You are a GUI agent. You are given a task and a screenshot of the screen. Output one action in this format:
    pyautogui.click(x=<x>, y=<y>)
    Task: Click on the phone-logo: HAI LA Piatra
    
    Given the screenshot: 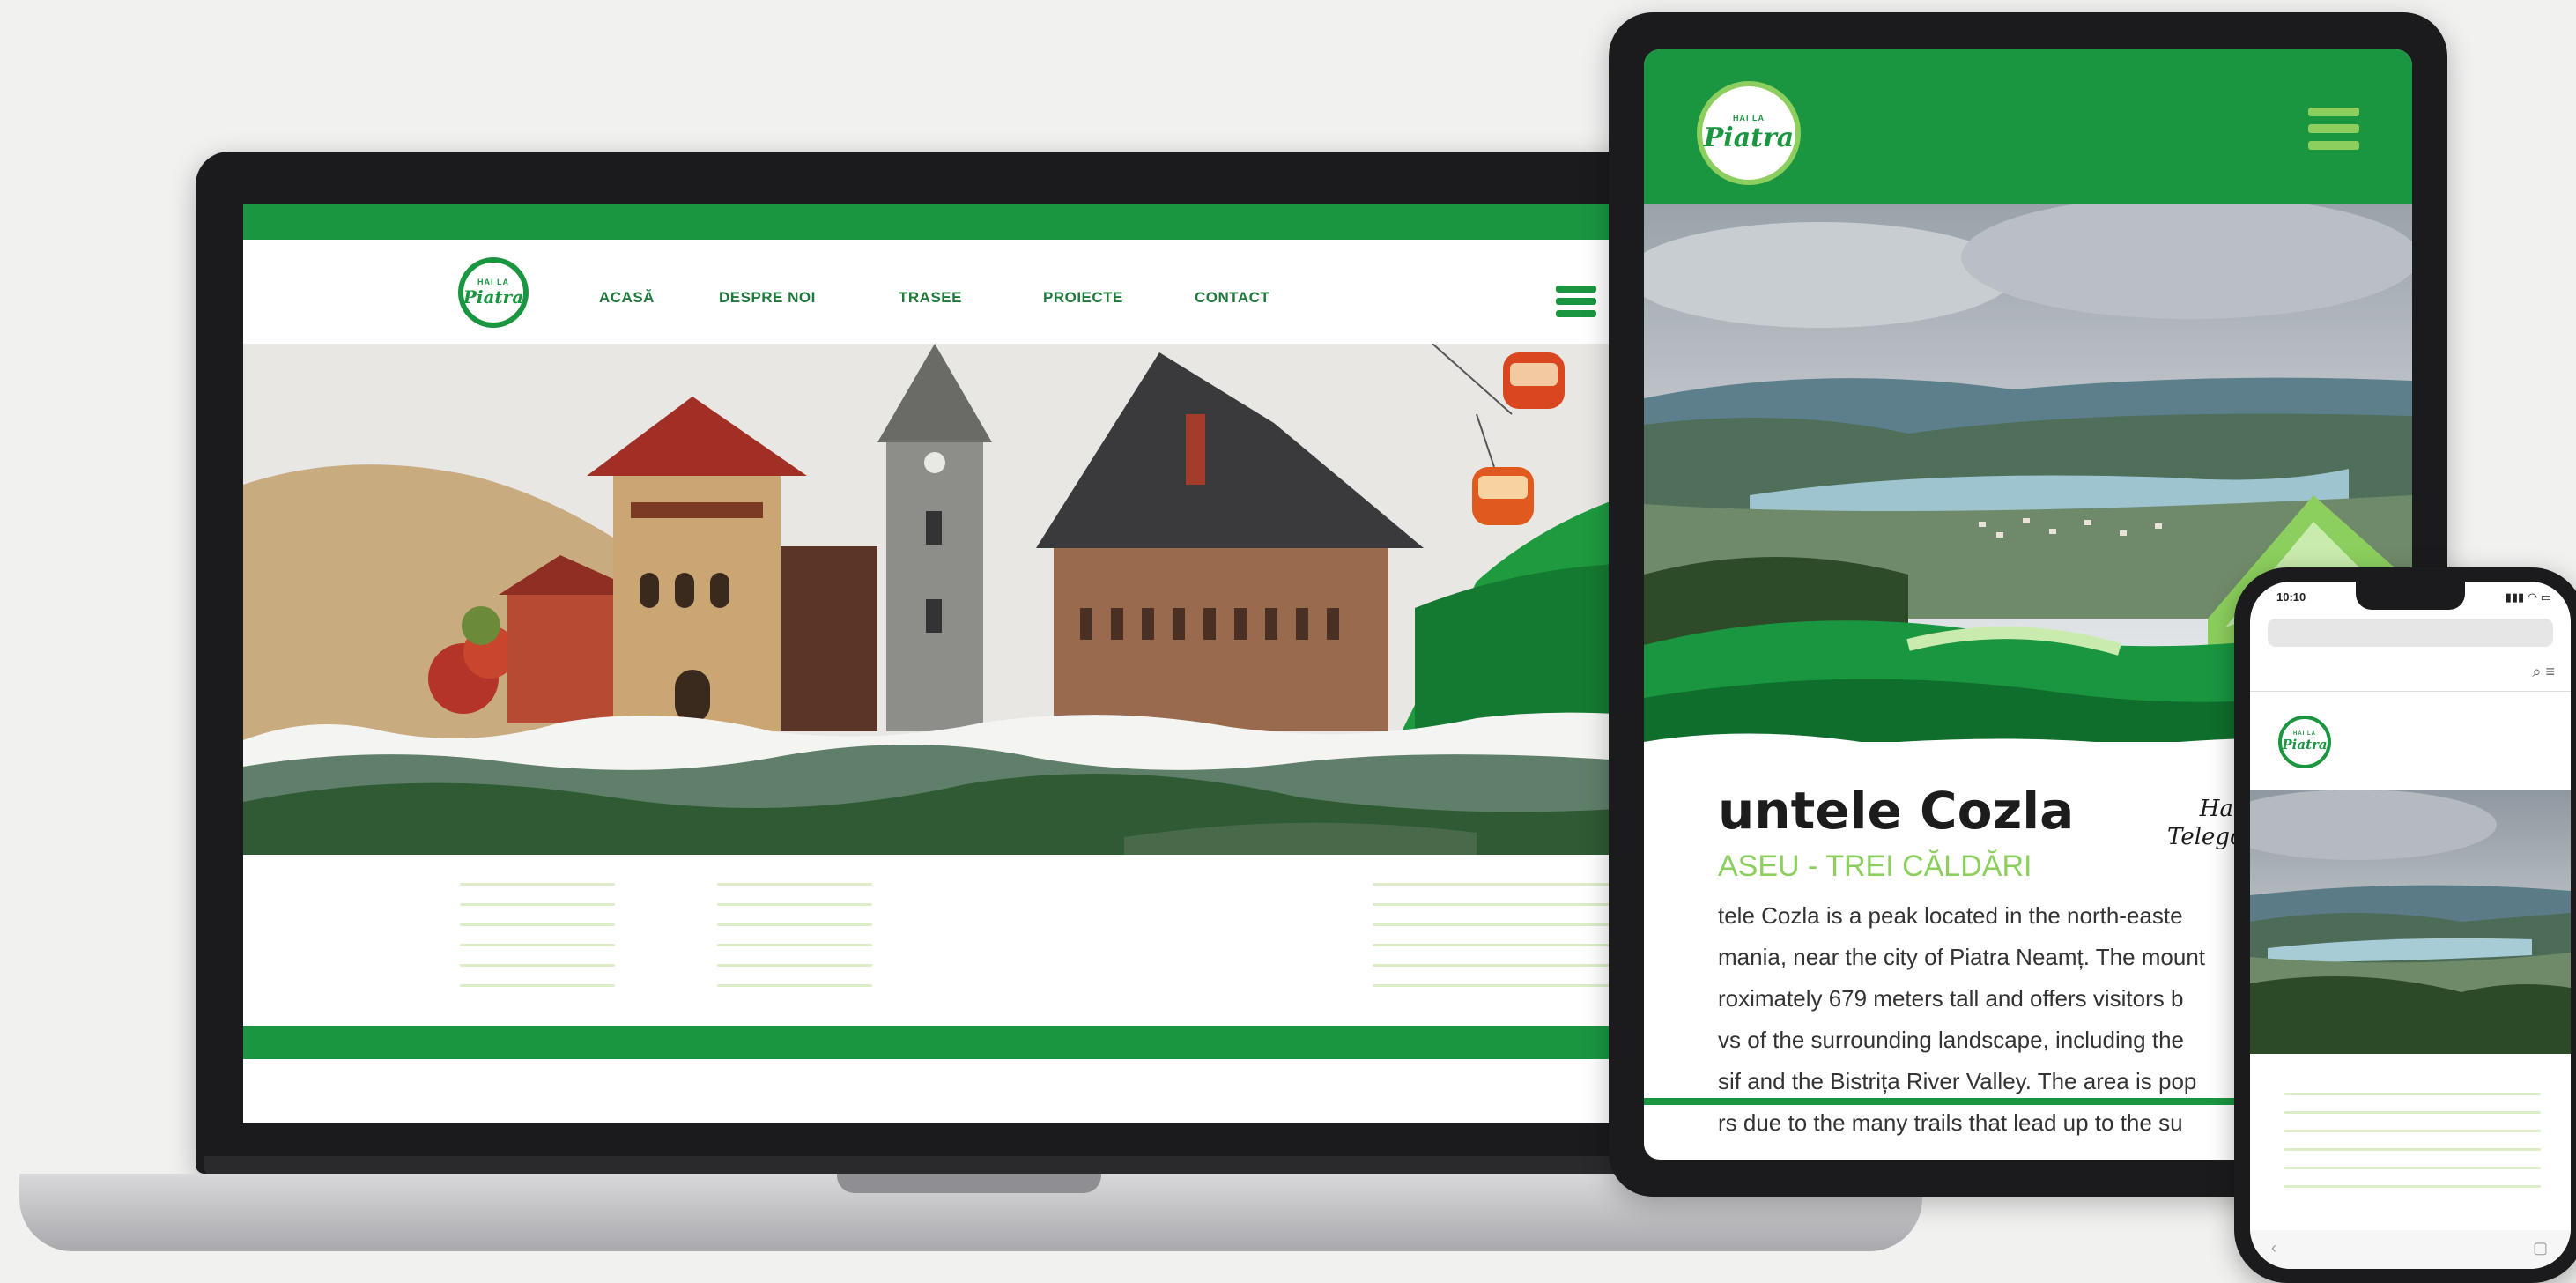 What is the action you would take?
    pyautogui.click(x=2305, y=742)
    